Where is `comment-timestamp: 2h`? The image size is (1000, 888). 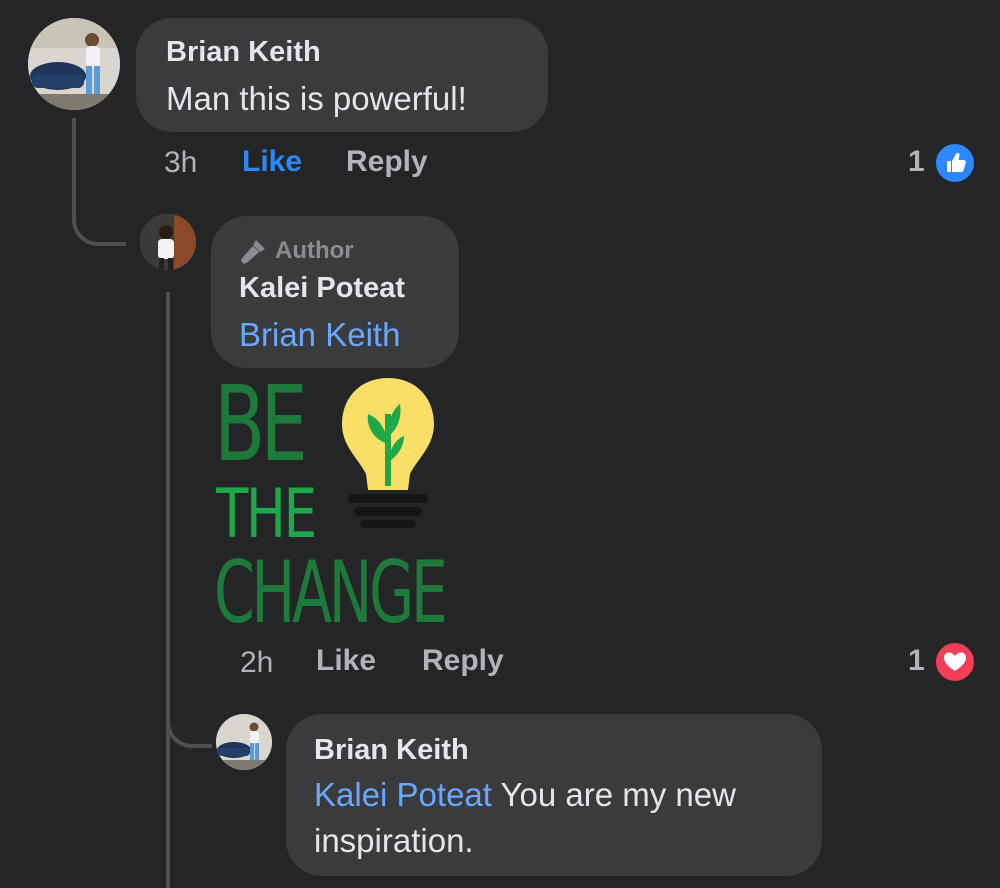 comment-timestamp: 2h is located at coordinates (256, 663).